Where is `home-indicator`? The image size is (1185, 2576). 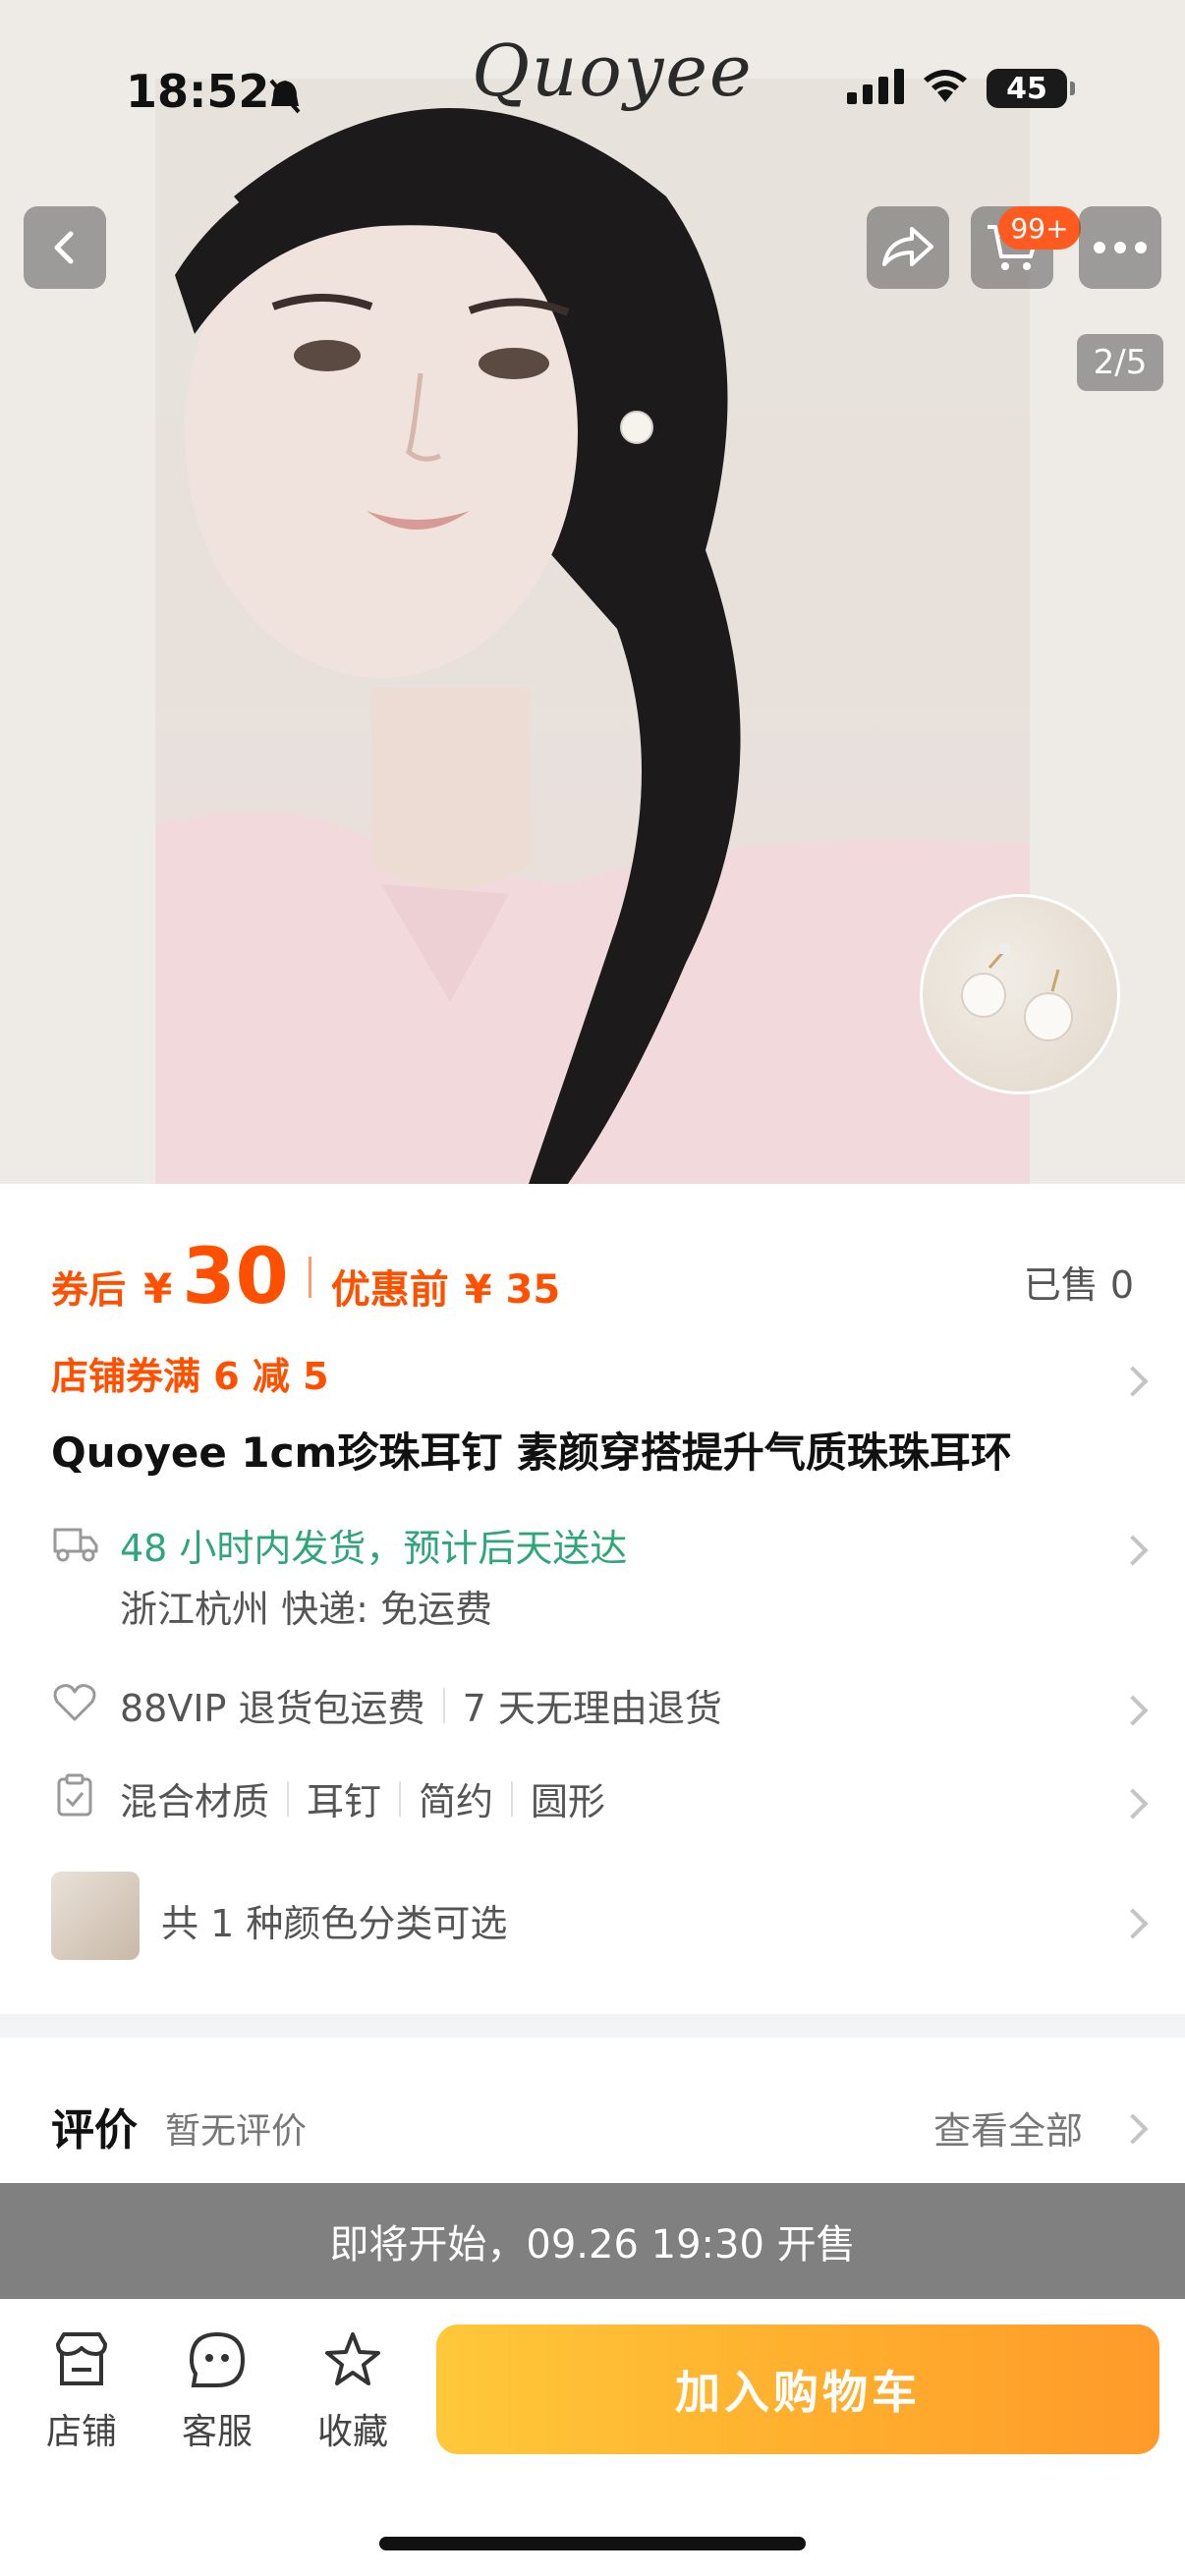
home-indicator is located at coordinates (592, 2543).